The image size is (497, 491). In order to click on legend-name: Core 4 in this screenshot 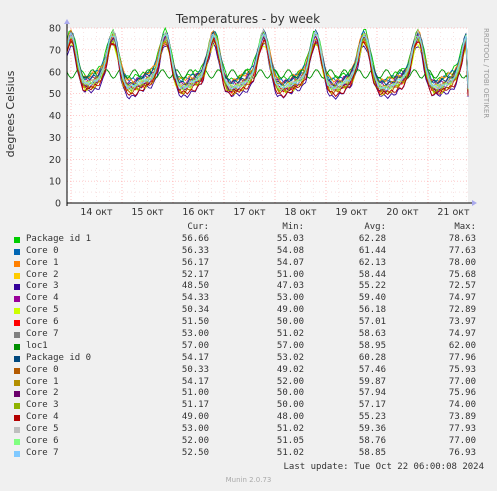, I will do `click(42, 298)`.